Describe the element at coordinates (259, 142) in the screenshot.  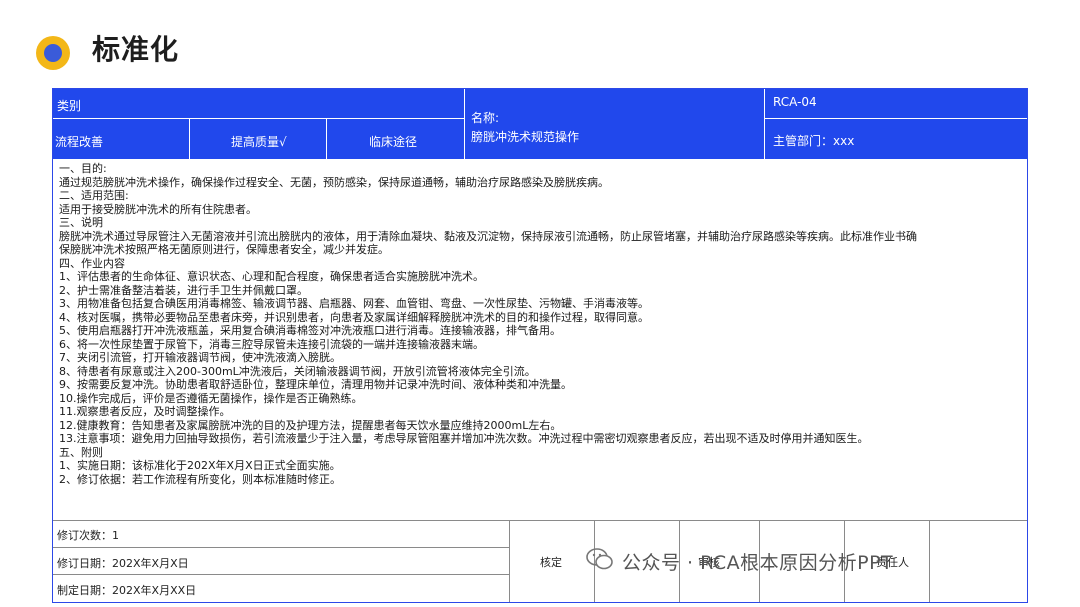
I see `category-quality: 提高质量√` at that location.